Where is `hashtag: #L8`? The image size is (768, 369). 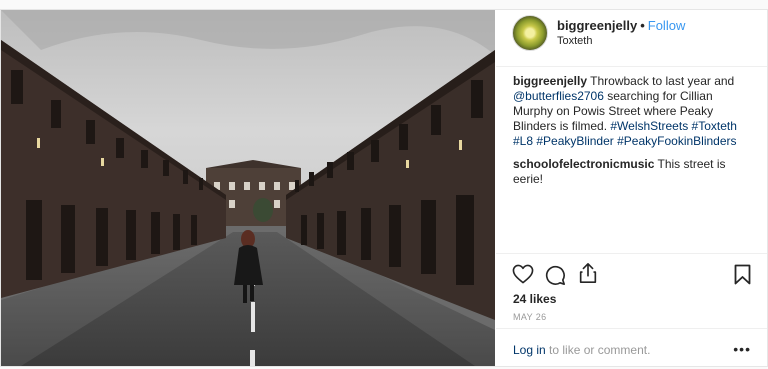
hashtag: #L8 is located at coordinates (523, 141).